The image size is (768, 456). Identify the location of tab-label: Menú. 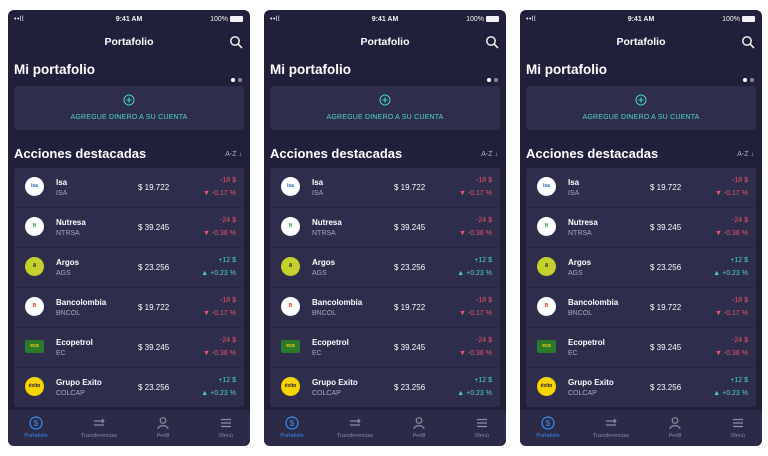
(482, 436).